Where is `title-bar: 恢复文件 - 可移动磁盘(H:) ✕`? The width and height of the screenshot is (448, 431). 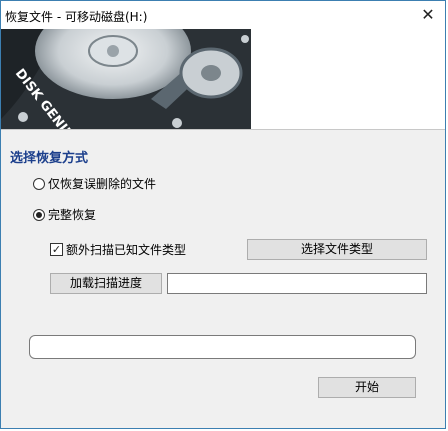
title-bar: 恢复文件 - 可移动磁盘(H:) ✕ is located at coordinates (223, 15).